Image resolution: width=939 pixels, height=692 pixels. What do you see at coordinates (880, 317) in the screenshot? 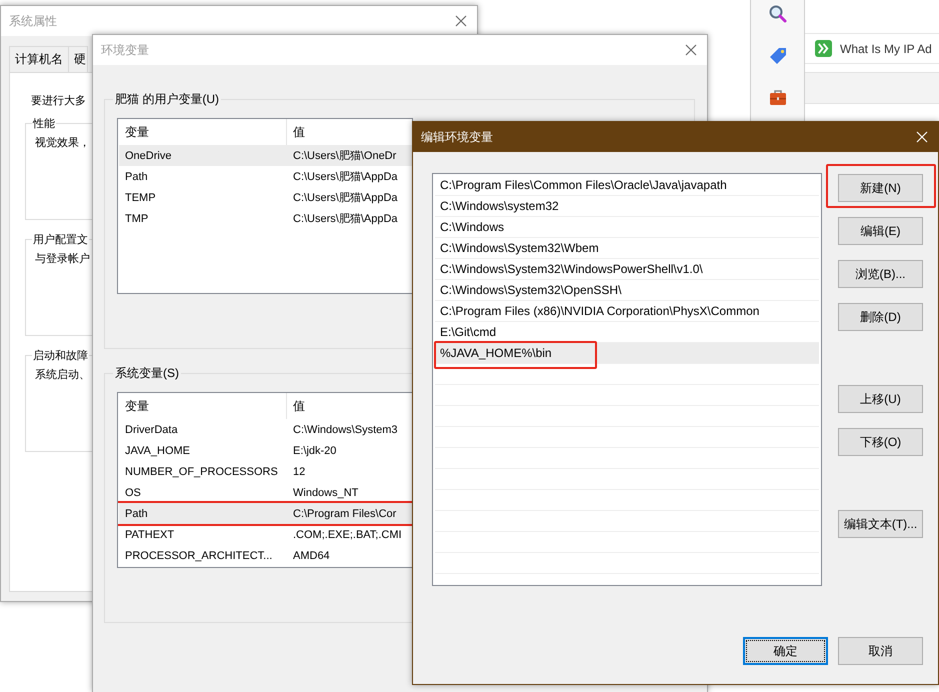
I see `button: 删除(D)` at bounding box center [880, 317].